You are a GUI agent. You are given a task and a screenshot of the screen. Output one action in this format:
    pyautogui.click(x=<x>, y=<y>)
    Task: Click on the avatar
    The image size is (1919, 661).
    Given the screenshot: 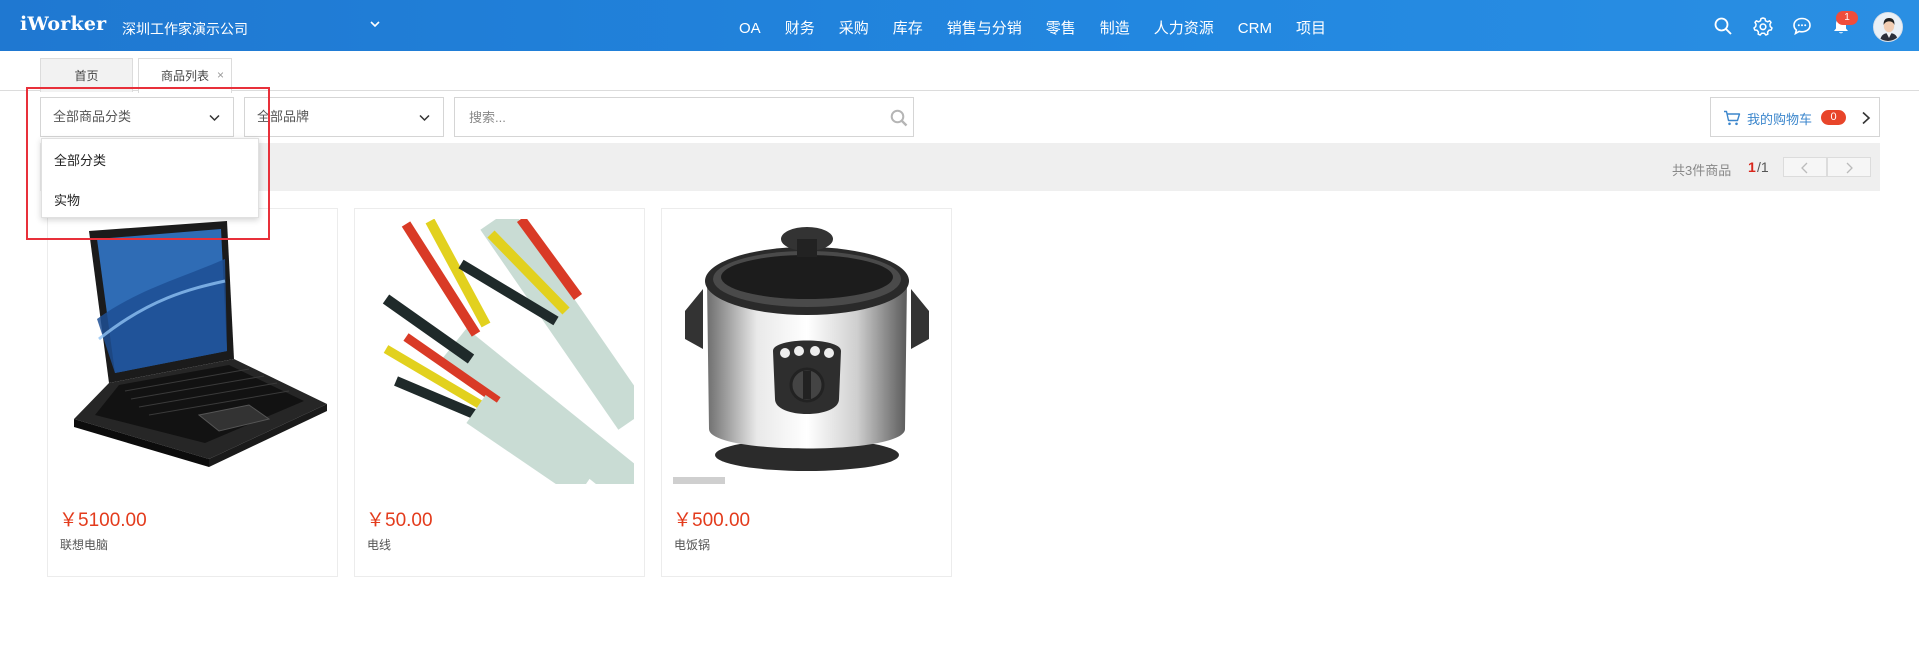 What is the action you would take?
    pyautogui.click(x=1888, y=27)
    